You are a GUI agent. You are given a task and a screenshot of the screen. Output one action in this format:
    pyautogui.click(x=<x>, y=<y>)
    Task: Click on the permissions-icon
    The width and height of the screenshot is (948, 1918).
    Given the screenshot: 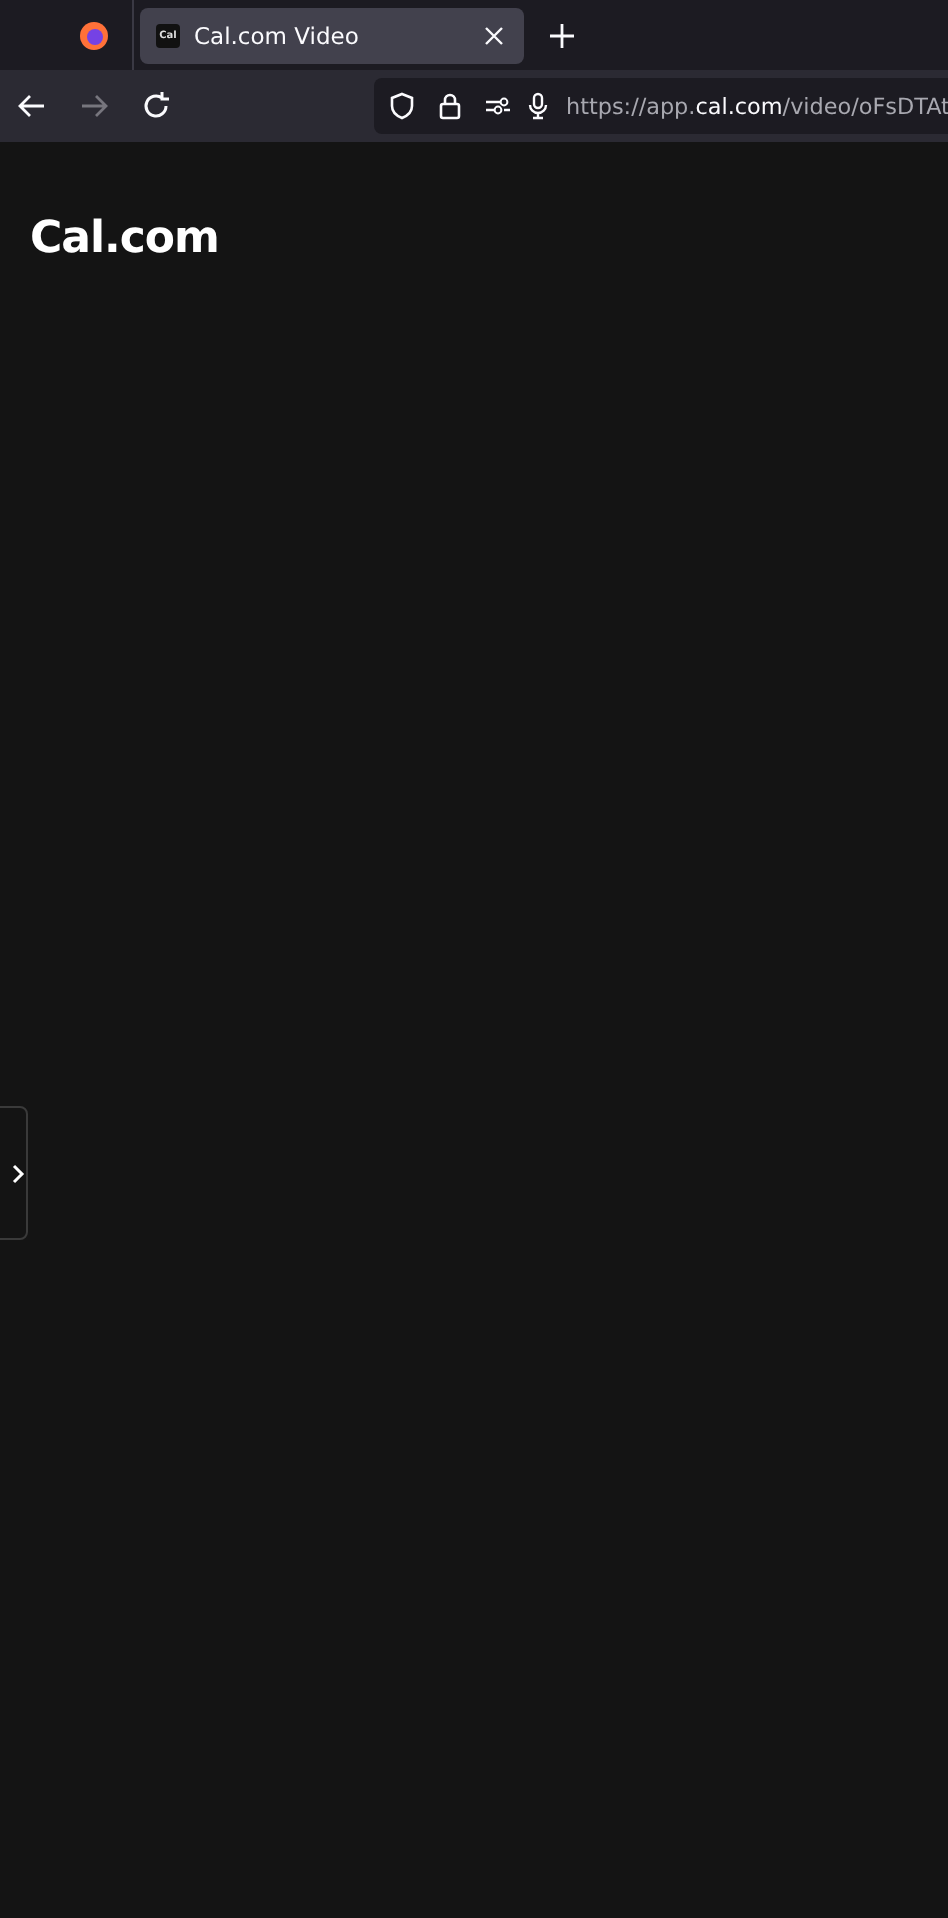 What is the action you would take?
    pyautogui.click(x=498, y=106)
    